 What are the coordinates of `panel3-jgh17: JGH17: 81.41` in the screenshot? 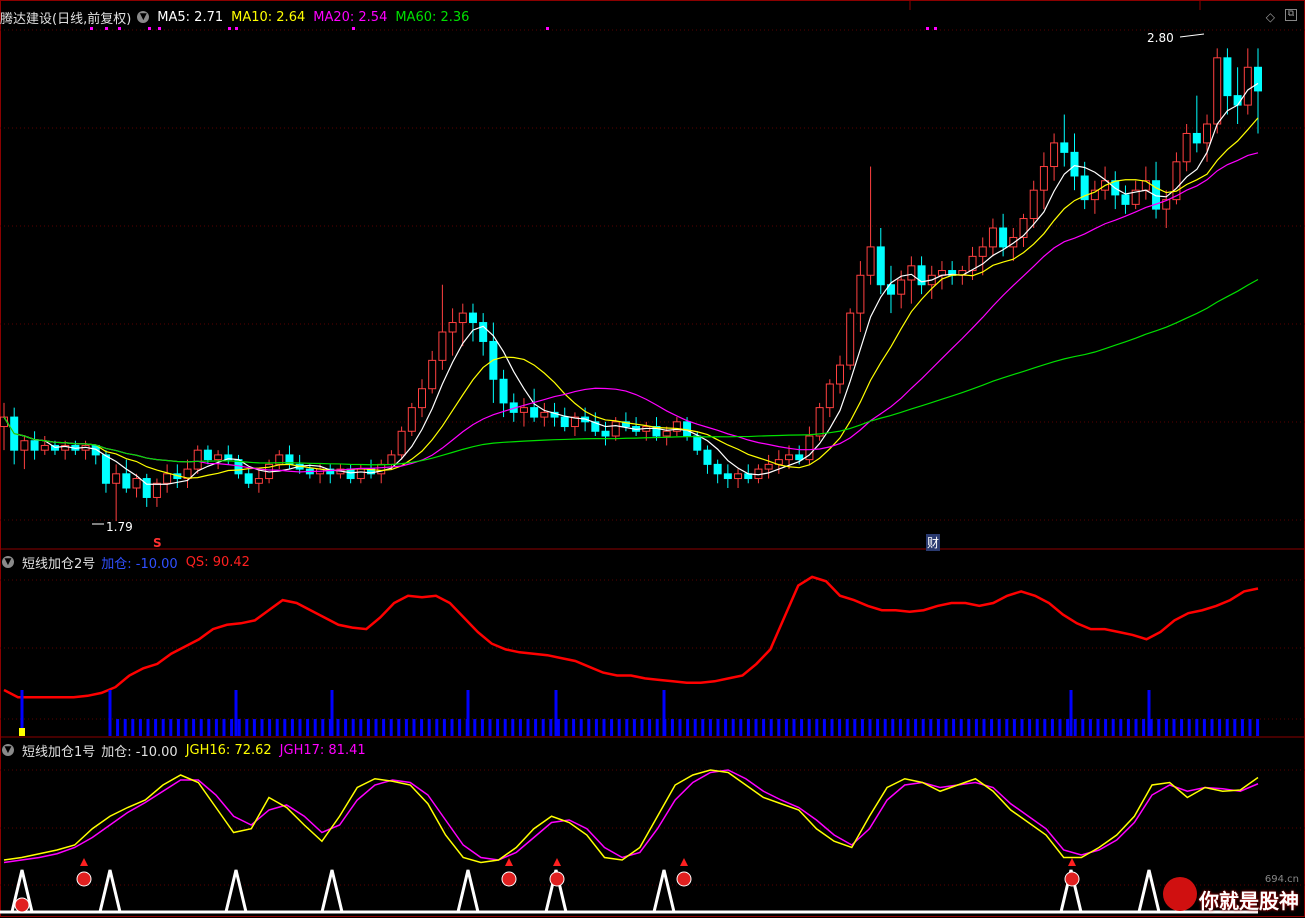 It's located at (322, 750).